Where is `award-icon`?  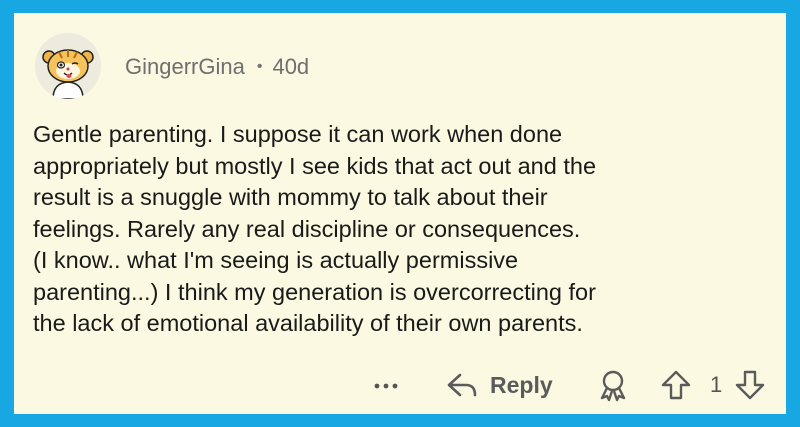 award-icon is located at coordinates (613, 386).